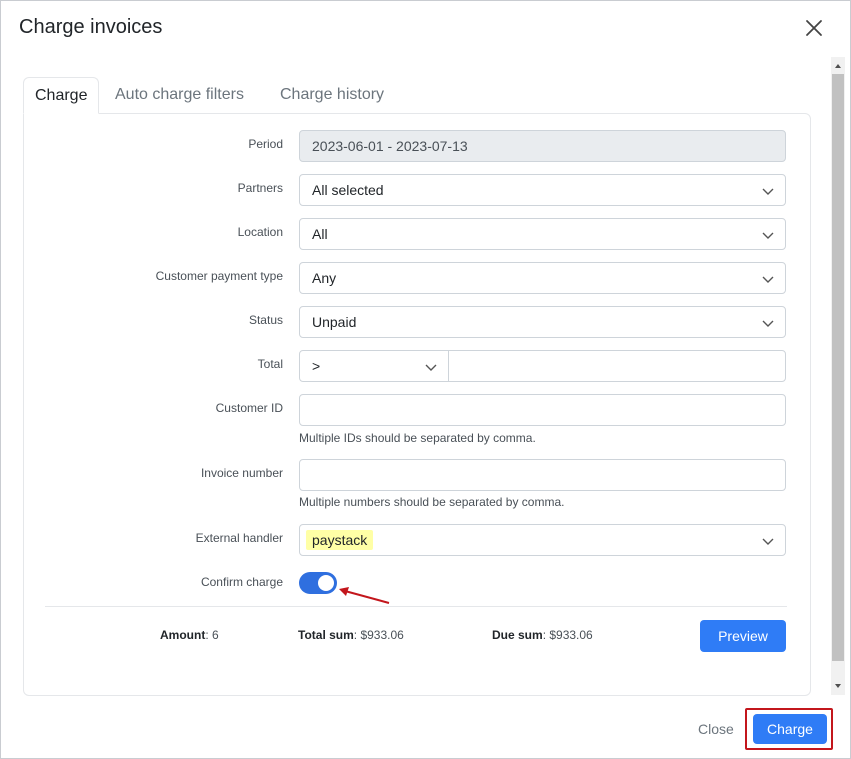  What do you see at coordinates (61, 95) in the screenshot?
I see `tab-charge: Charge` at bounding box center [61, 95].